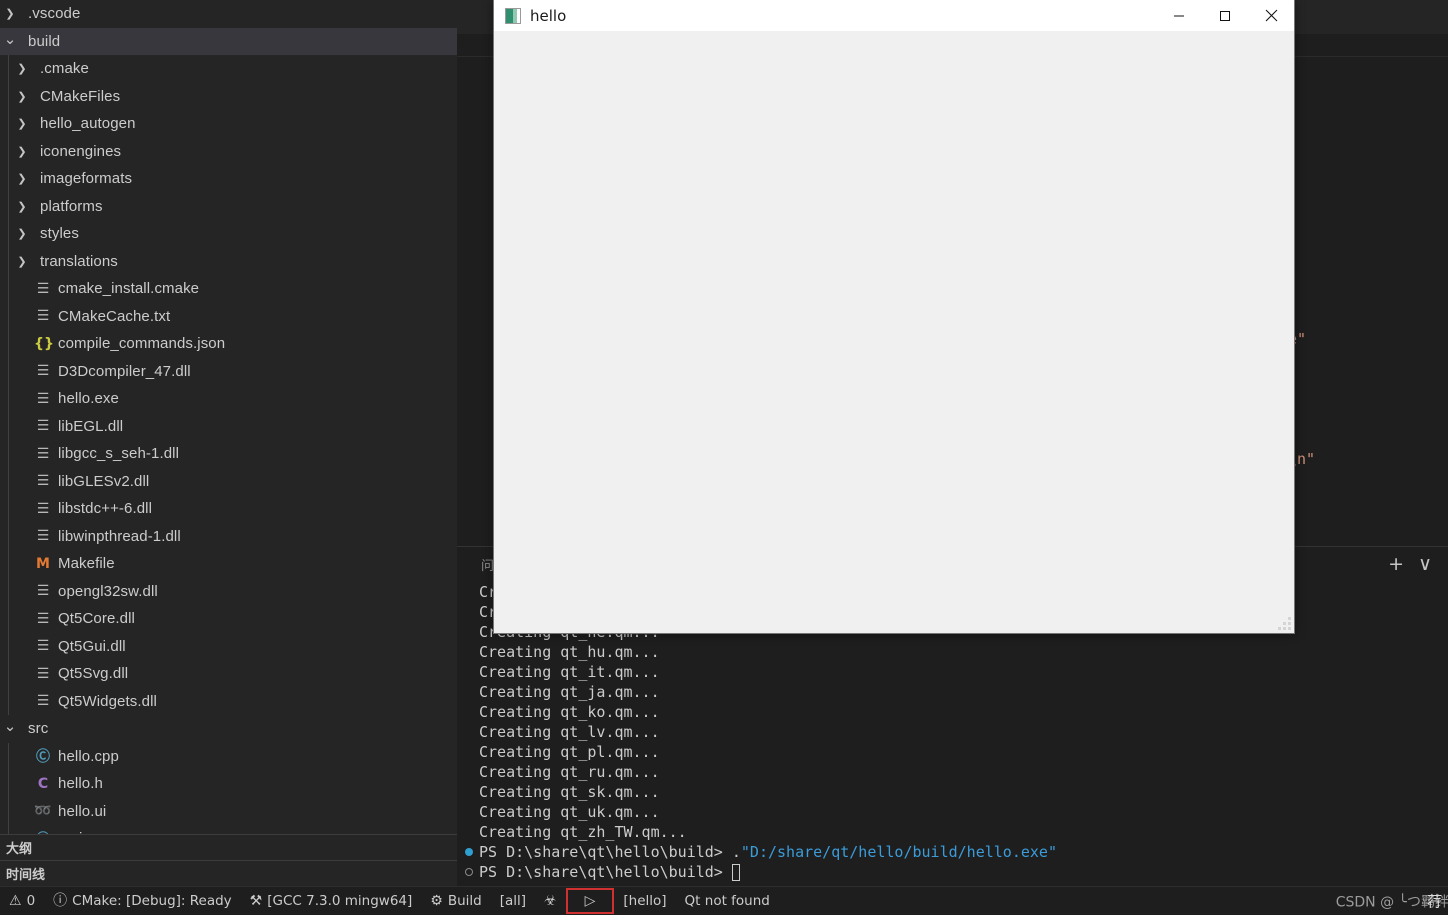 Image resolution: width=1448 pixels, height=915 pixels. I want to click on tree-item-opengl32sw-dll: ☰ opengl32sw.dll, so click(228, 592).